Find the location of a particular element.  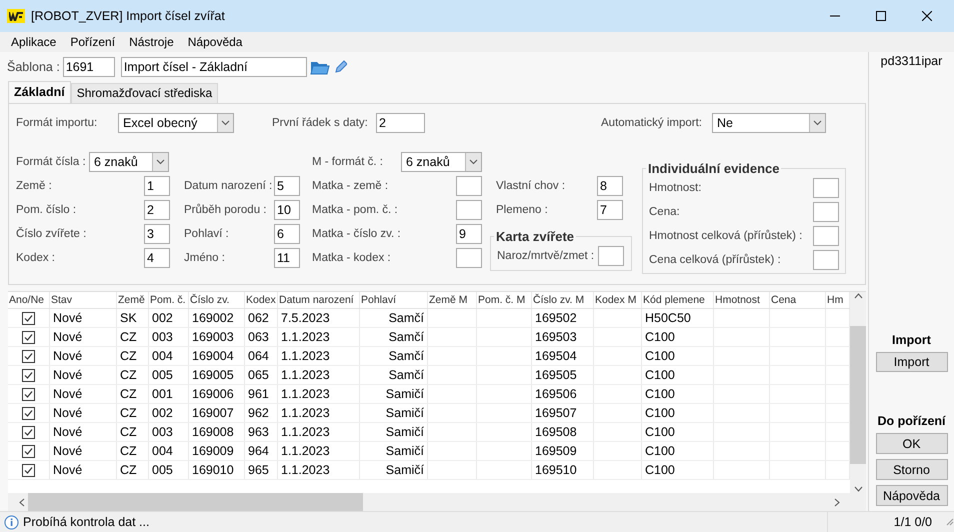

menu-item: Nápověda is located at coordinates (215, 42).